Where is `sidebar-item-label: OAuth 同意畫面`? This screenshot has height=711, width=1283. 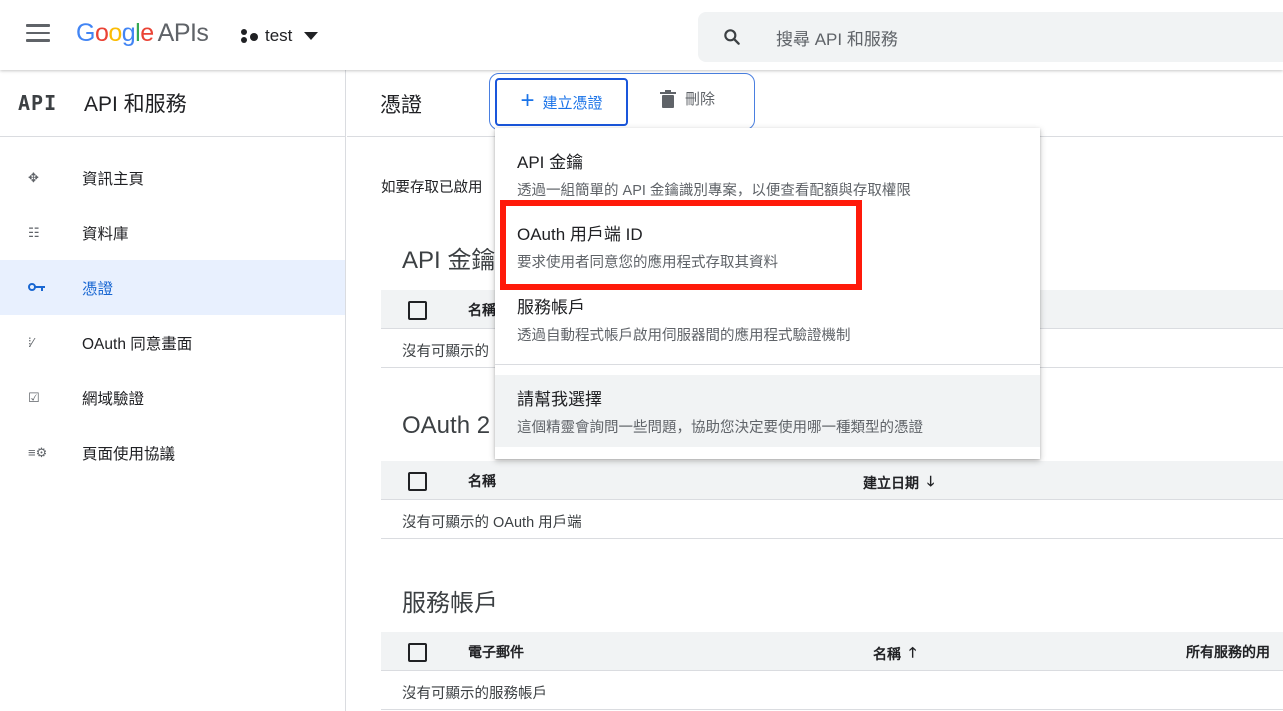 sidebar-item-label: OAuth 同意畫面 is located at coordinates (137, 344).